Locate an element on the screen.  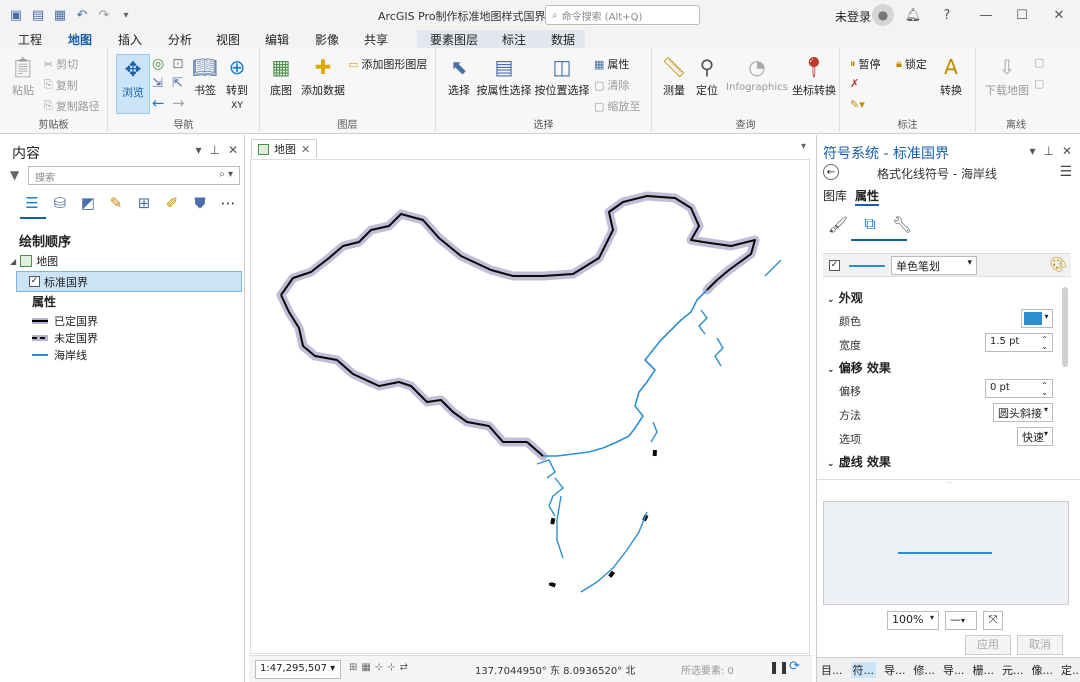
tab-edit: 编辑 is located at coordinates (277, 39).